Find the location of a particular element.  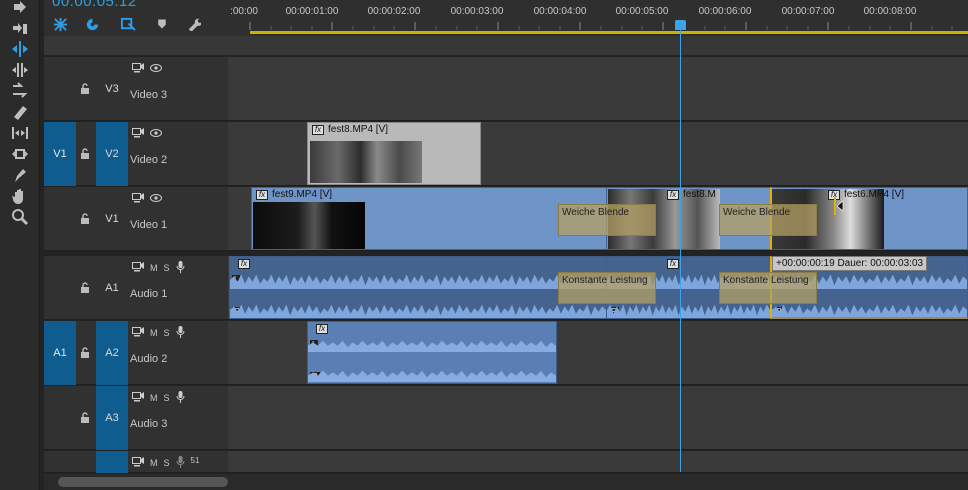

track-header-video-2: V1 V2 Video 2 is located at coordinates (136, 154).